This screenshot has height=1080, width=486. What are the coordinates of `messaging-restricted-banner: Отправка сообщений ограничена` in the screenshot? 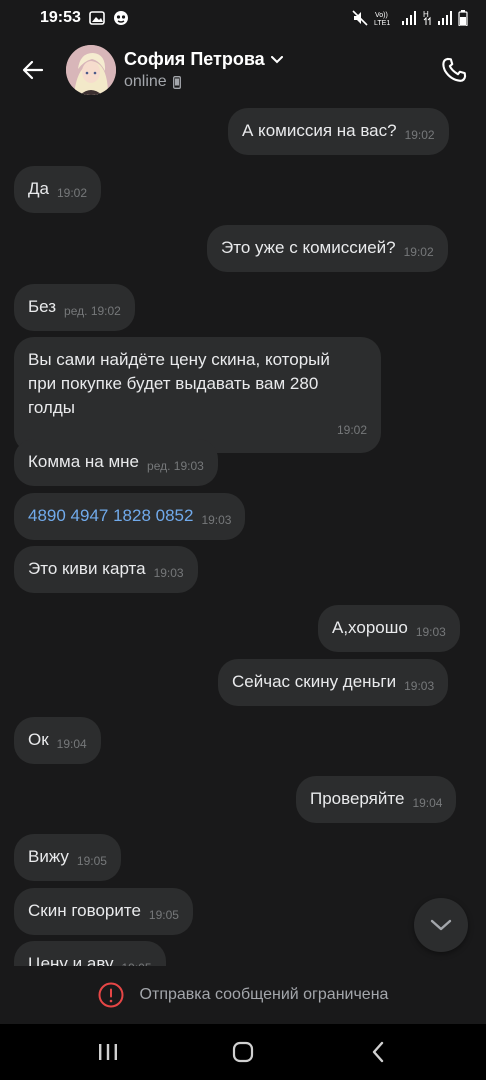 It's located at (243, 995).